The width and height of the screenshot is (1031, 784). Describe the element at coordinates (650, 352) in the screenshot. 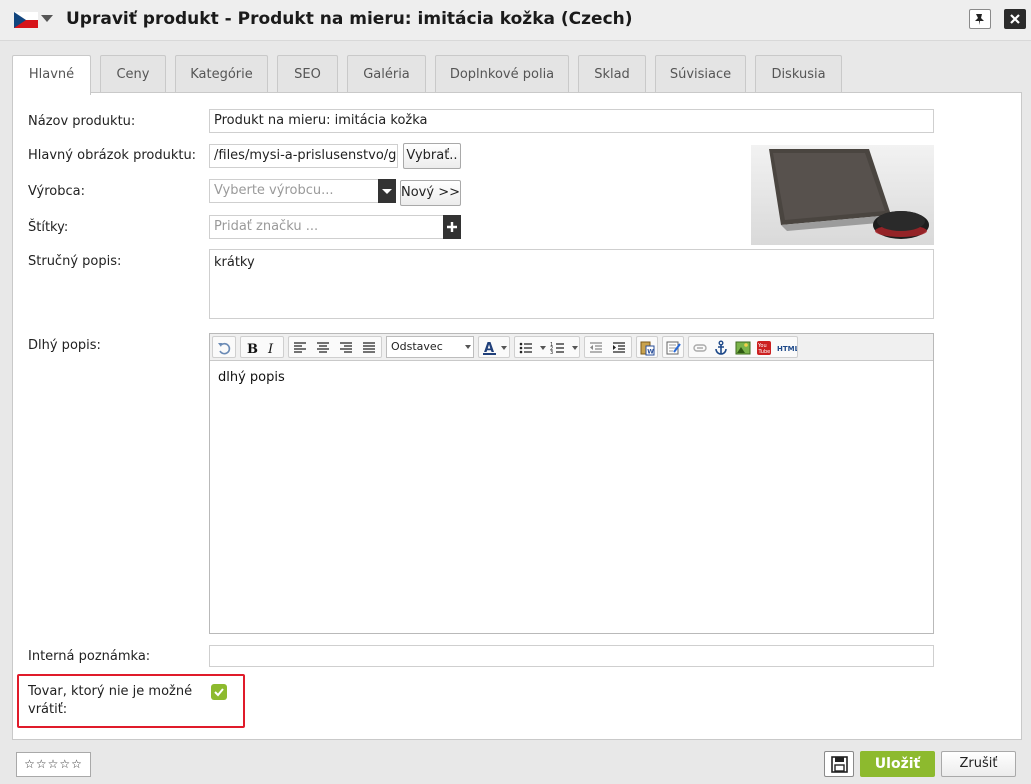

I see `svg-text: W` at that location.